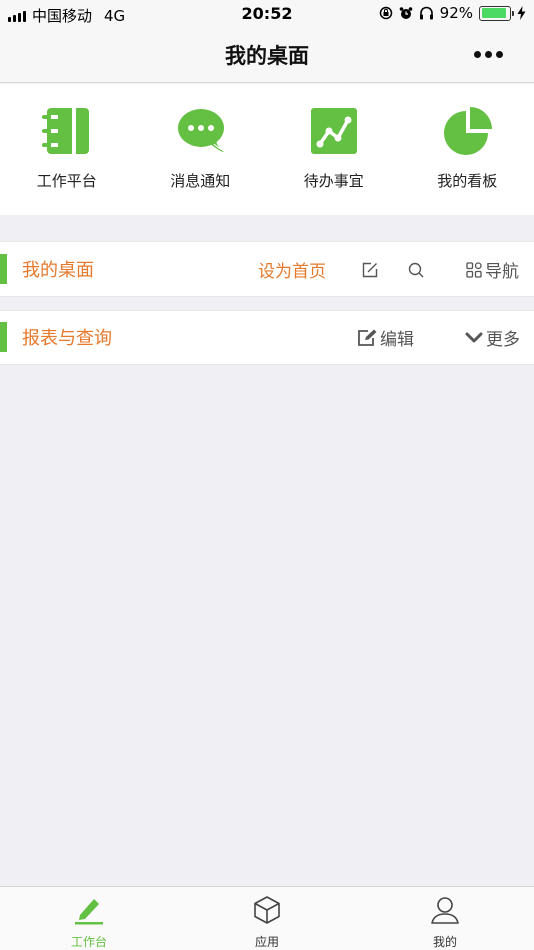 Image resolution: width=534 pixels, height=950 pixels. I want to click on section-title: 报表与查询, so click(67, 338).